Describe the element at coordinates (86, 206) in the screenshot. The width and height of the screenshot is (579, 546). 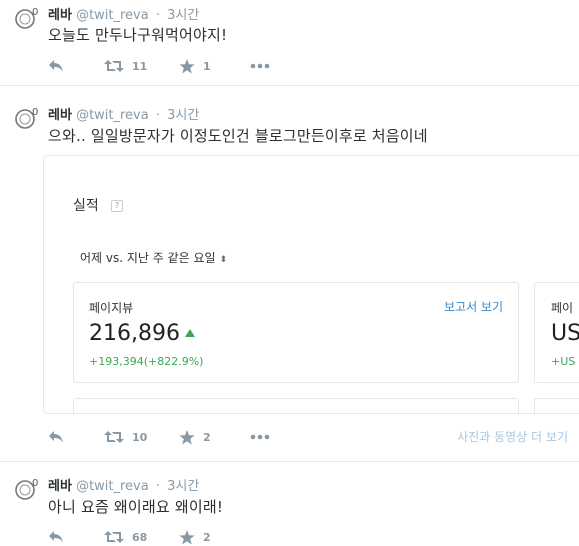
I see `card-title: 실적` at that location.